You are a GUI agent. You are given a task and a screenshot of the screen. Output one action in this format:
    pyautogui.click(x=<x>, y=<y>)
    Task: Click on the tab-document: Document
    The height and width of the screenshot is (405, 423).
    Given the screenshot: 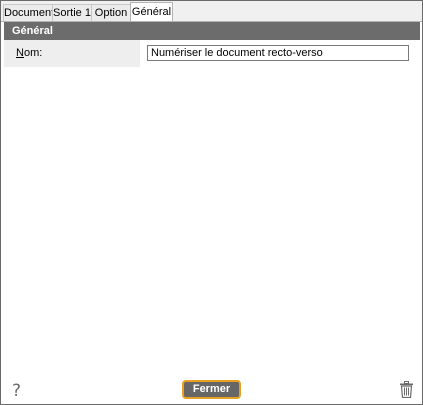 What is the action you would take?
    pyautogui.click(x=28, y=12)
    